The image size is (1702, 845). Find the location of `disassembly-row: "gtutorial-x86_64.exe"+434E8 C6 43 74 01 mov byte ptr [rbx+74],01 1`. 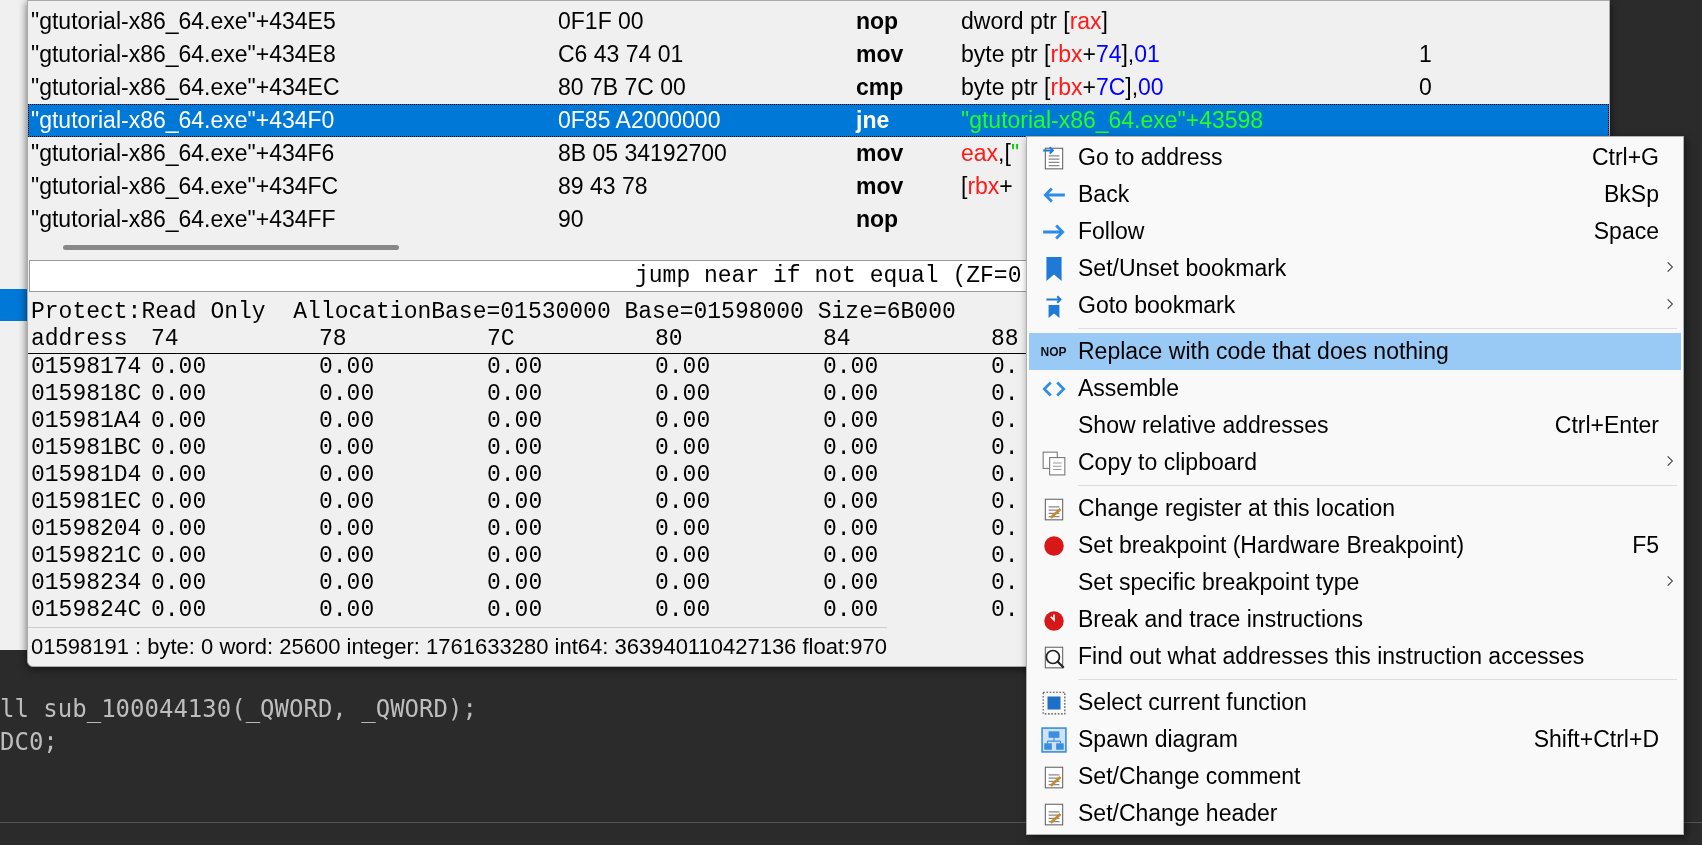

disassembly-row: "gtutorial-x86_64.exe"+434E8 C6 43 74 01 mov byte ptr [rbx+74],01 1 is located at coordinates (818, 54).